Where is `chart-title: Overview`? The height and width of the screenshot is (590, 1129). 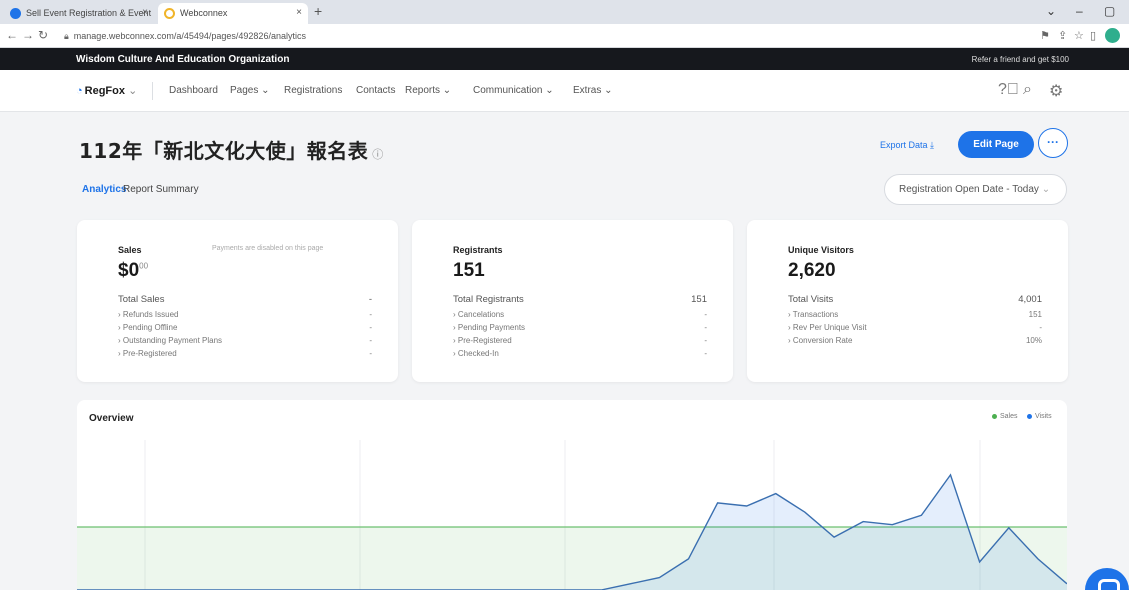 chart-title: Overview is located at coordinates (111, 418).